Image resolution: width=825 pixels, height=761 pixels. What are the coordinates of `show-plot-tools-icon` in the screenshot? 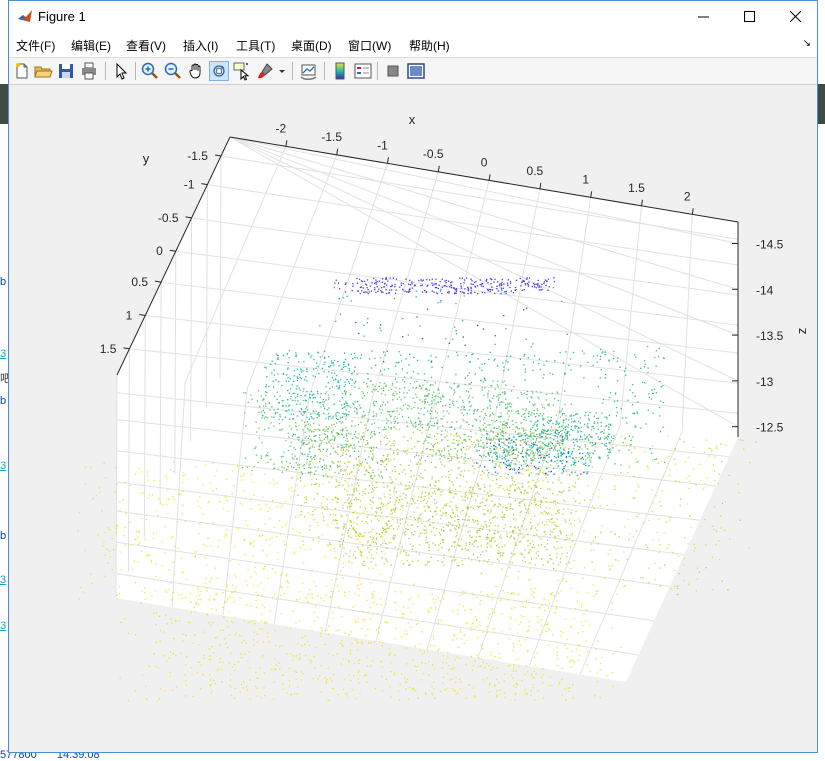 It's located at (416, 71).